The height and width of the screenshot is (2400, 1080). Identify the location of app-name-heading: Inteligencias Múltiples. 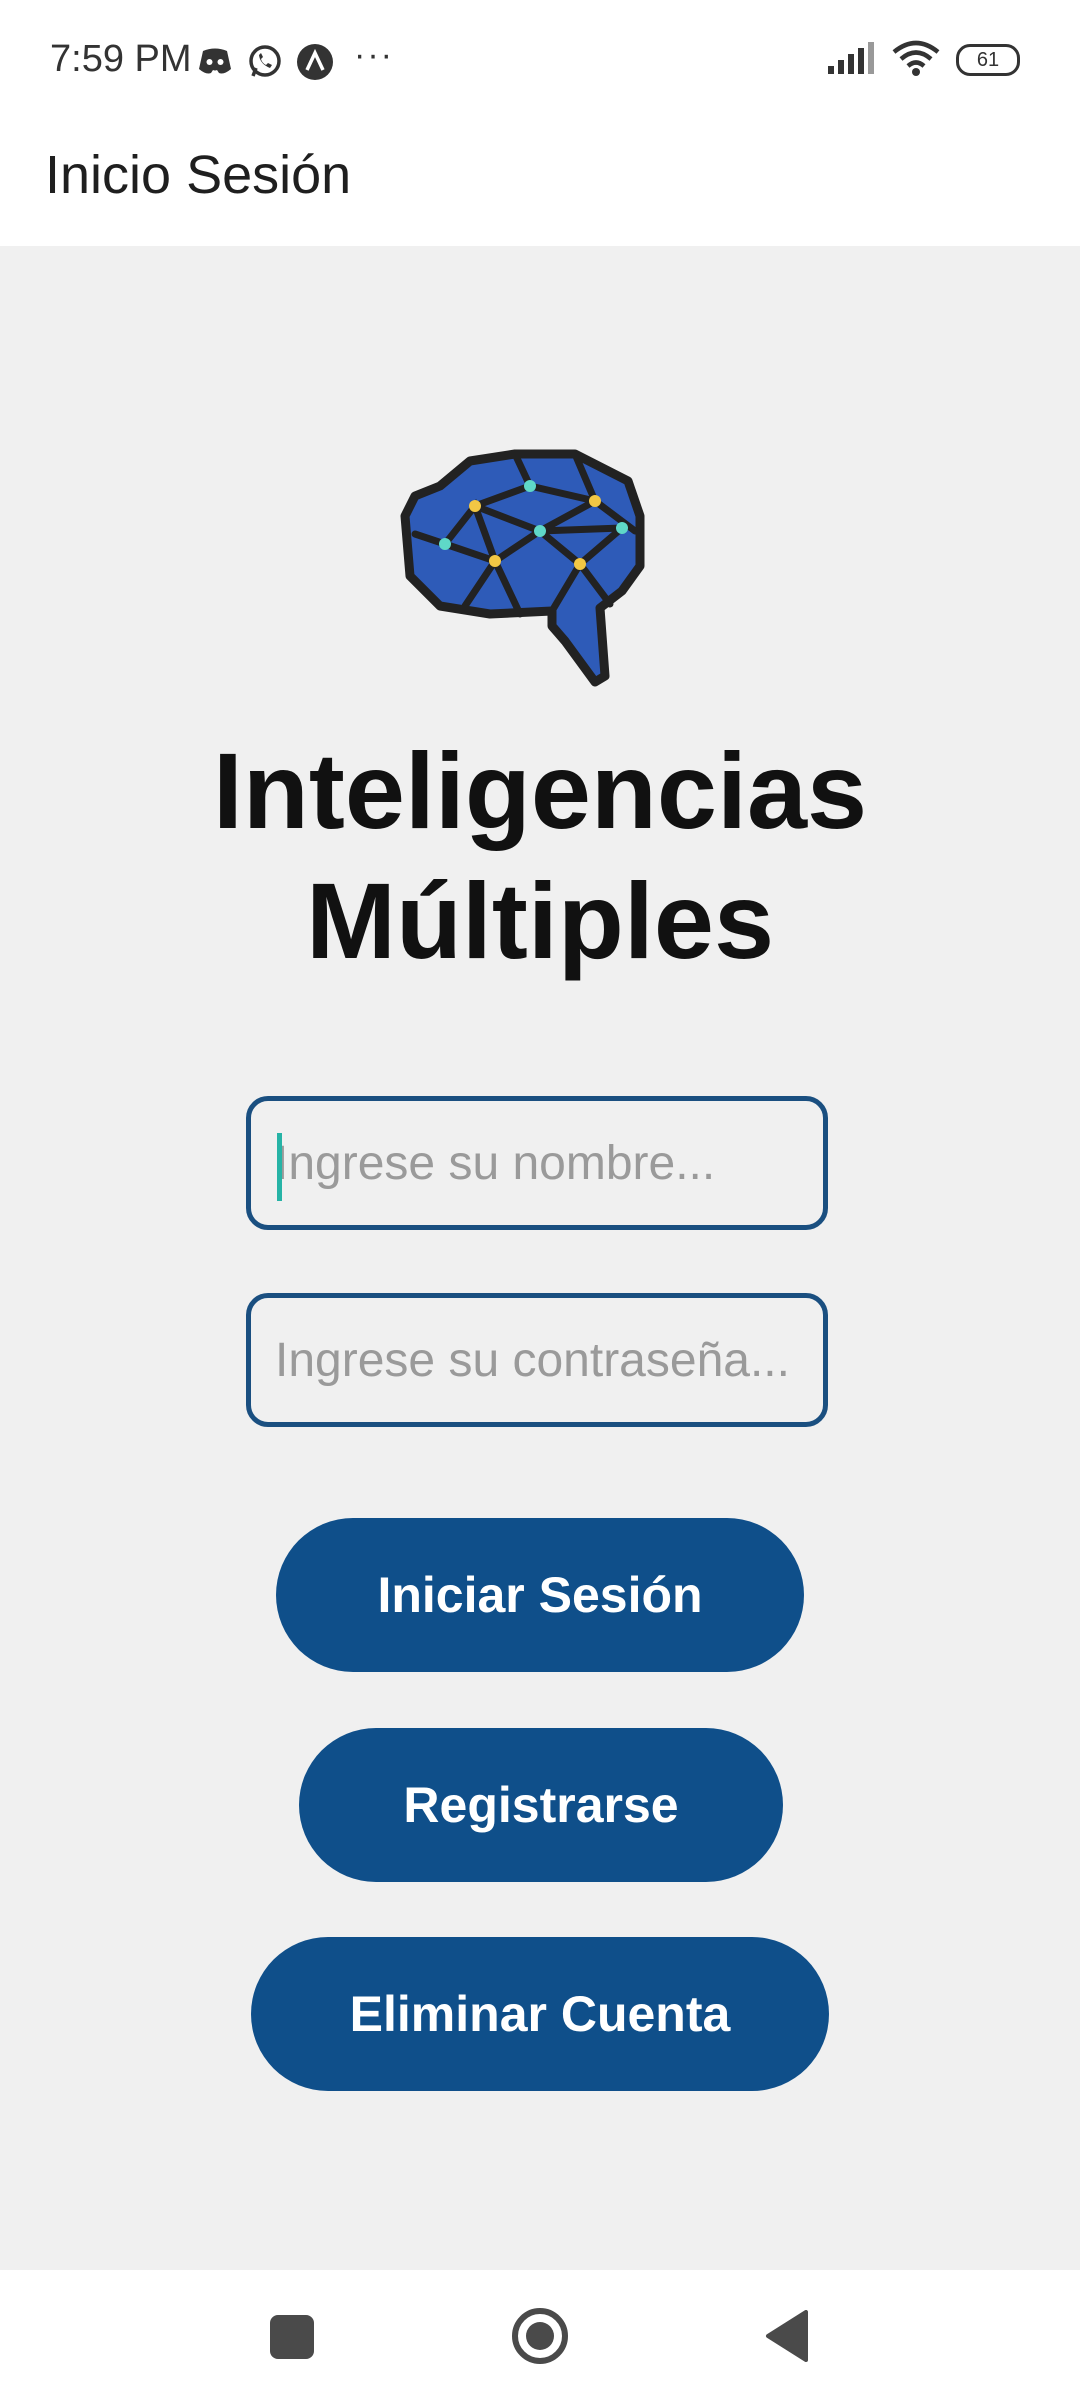
(540, 856).